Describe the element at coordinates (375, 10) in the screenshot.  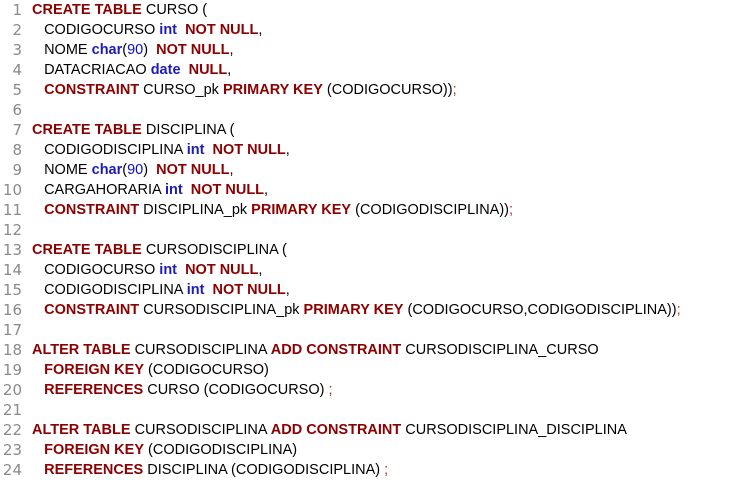
I see `code-line: 1 CREATE TABLE CURSO (` at that location.